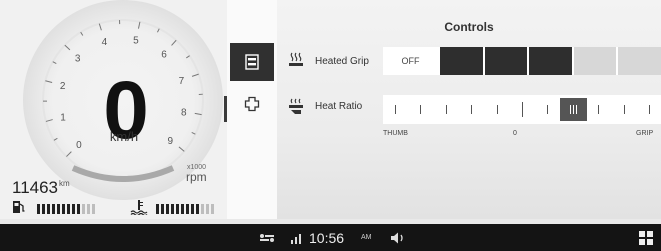 Image resolution: width=661 pixels, height=251 pixels. What do you see at coordinates (327, 238) in the screenshot?
I see `clock-time: 10:56` at bounding box center [327, 238].